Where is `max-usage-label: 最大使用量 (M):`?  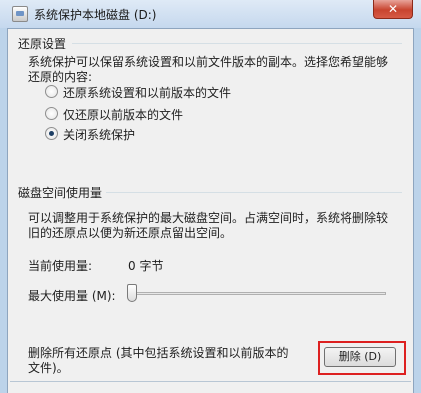 max-usage-label: 最大使用量 (M): is located at coordinates (72, 296).